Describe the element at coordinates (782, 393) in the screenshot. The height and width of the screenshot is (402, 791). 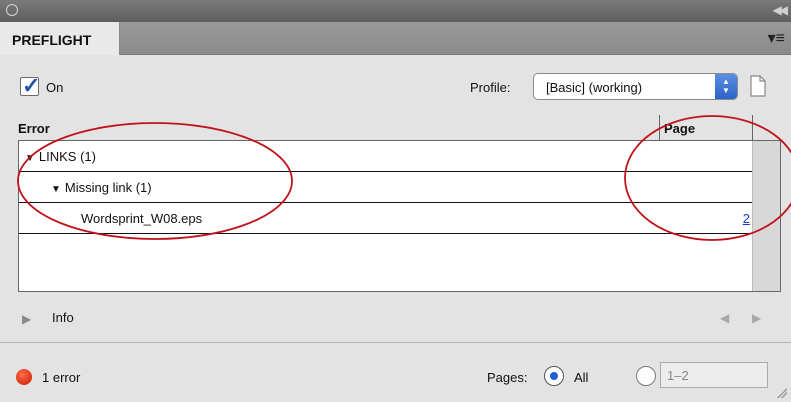
I see `resize-grip-icon` at that location.